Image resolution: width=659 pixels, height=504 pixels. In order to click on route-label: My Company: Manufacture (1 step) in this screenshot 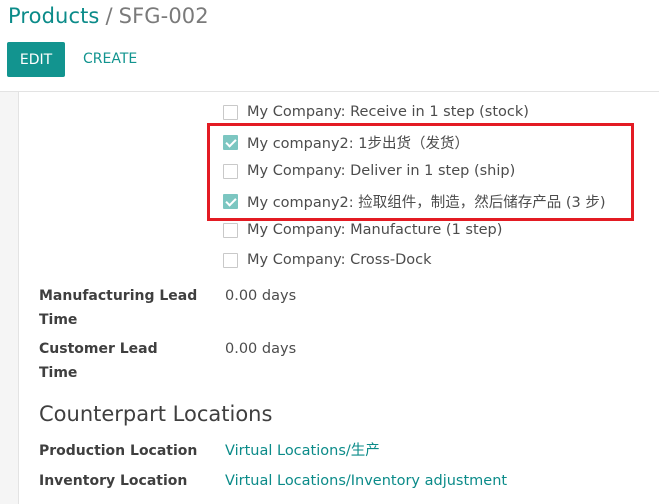, I will do `click(375, 230)`.